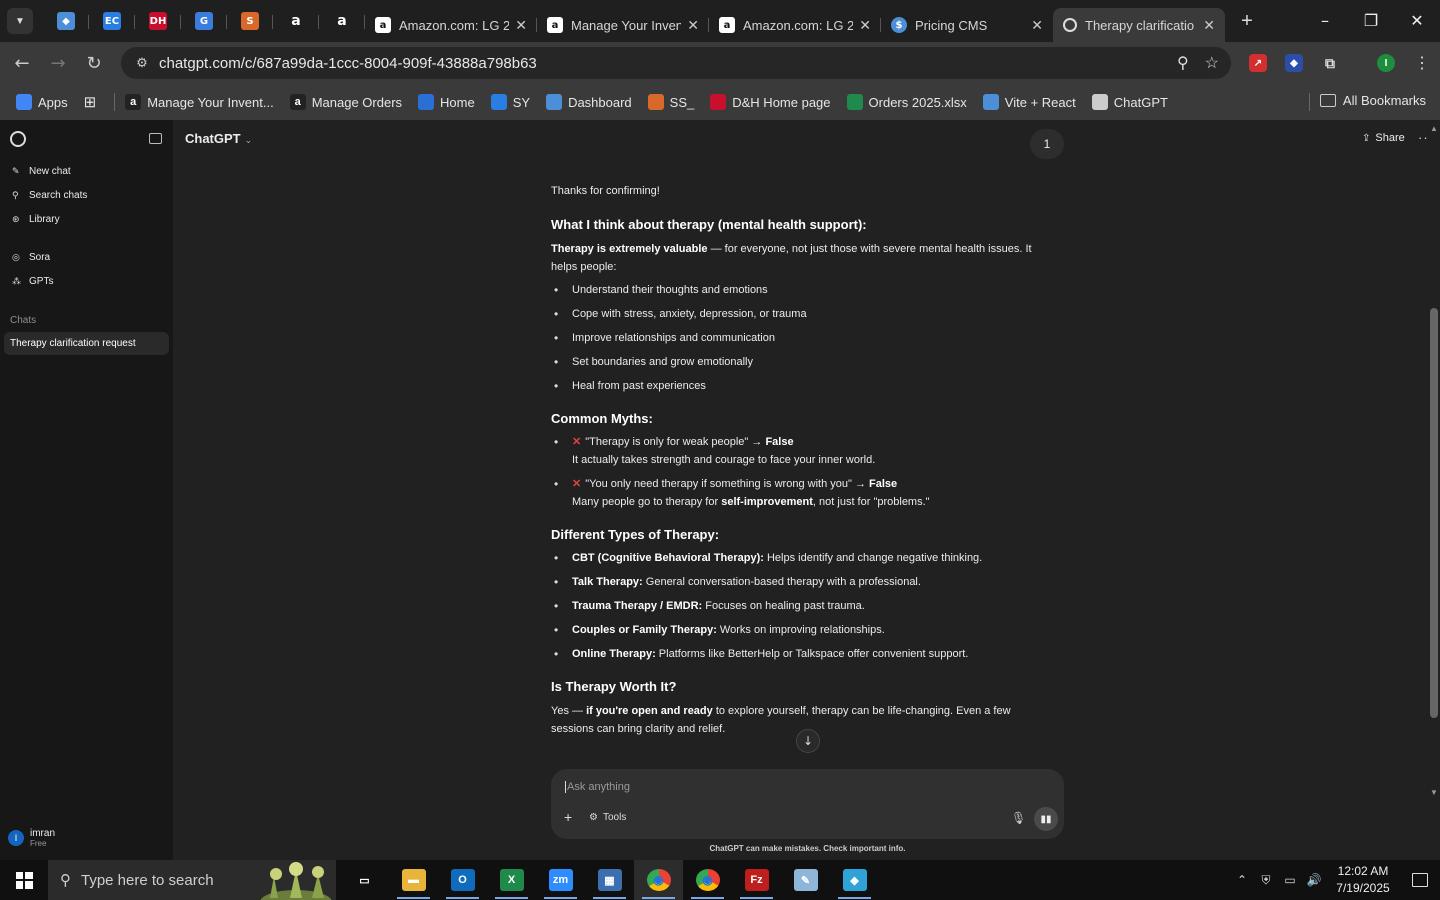 This screenshot has width=1440, height=900. I want to click on taskbar-app-app-blue-diamond: ◆, so click(854, 880).